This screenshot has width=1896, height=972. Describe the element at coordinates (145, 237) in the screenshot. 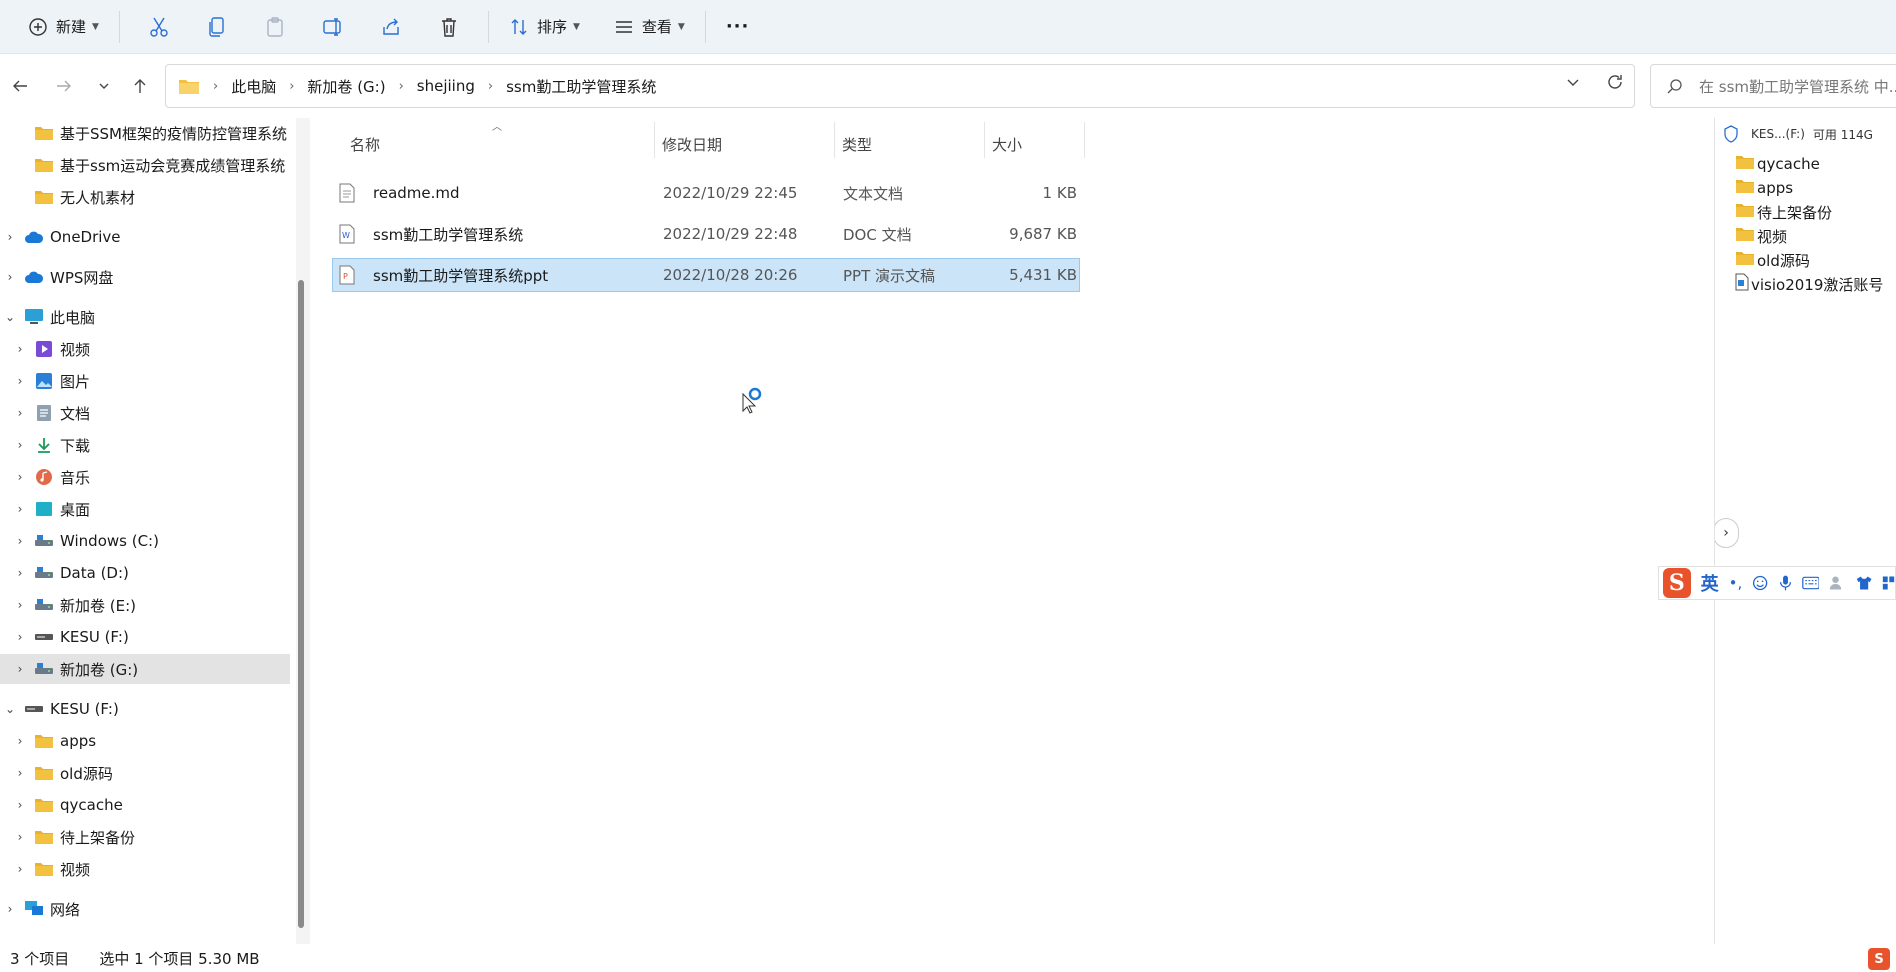

I see `sidebar-item: › OneDrive` at that location.